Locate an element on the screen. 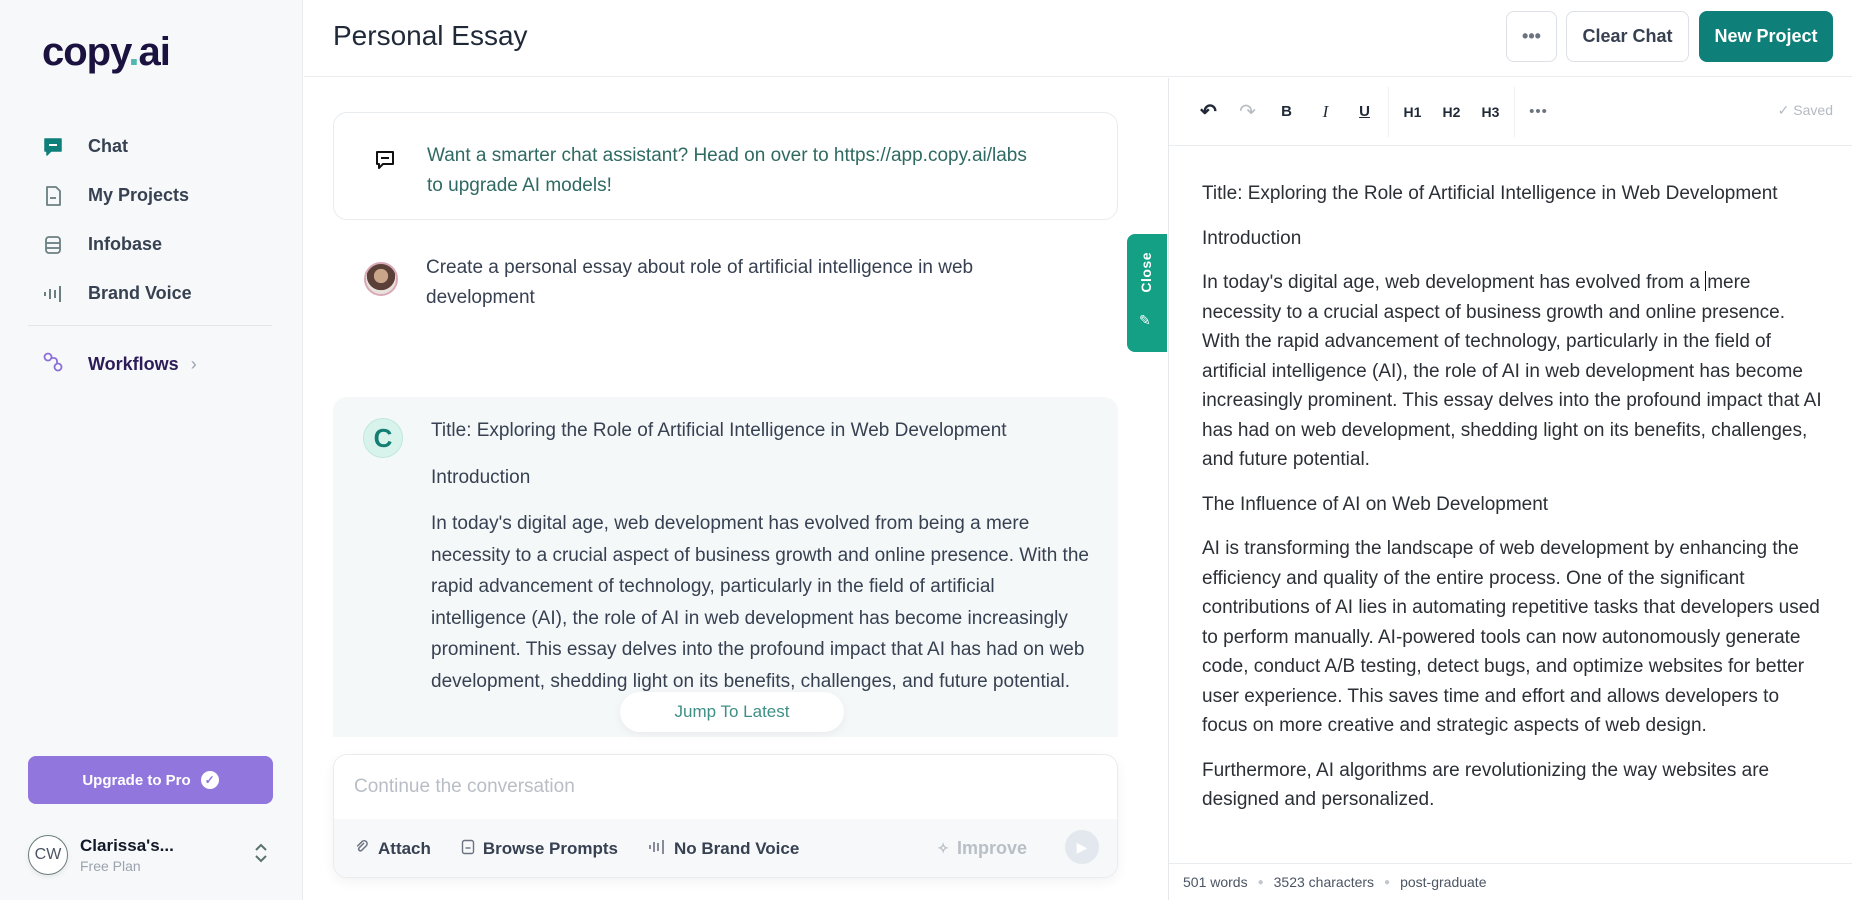 The width and height of the screenshot is (1852, 900). browse-prompts-label: Browse Prompts is located at coordinates (550, 848).